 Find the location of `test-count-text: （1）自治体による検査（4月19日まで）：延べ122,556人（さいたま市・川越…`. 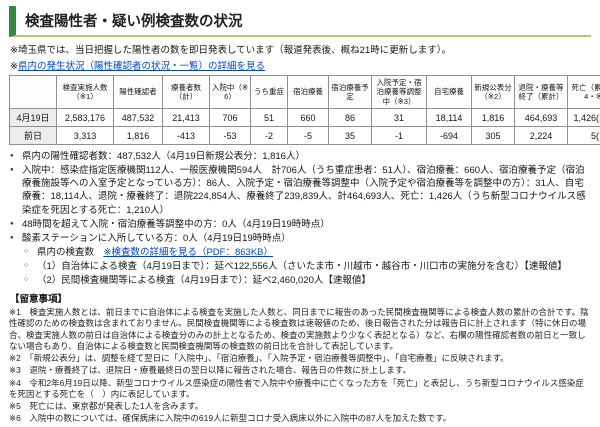

test-count-text: （1）自治体による検査（4月19日まで）：延べ122,556人（さいたま市・川越… is located at coordinates (302, 266).